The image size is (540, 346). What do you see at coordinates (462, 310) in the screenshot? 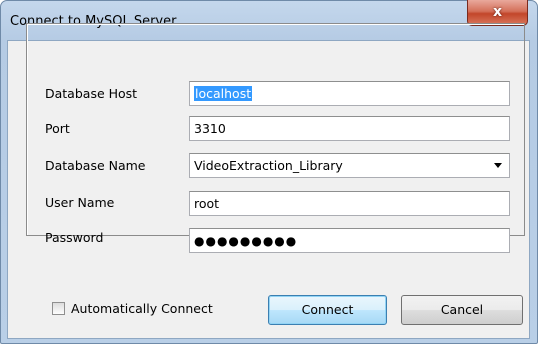
I see `cancel-button: Cancel` at bounding box center [462, 310].